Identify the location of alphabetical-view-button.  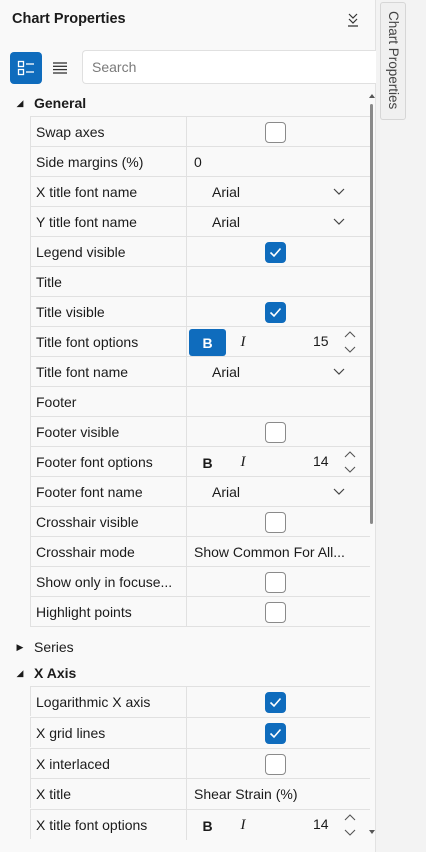
(60, 68).